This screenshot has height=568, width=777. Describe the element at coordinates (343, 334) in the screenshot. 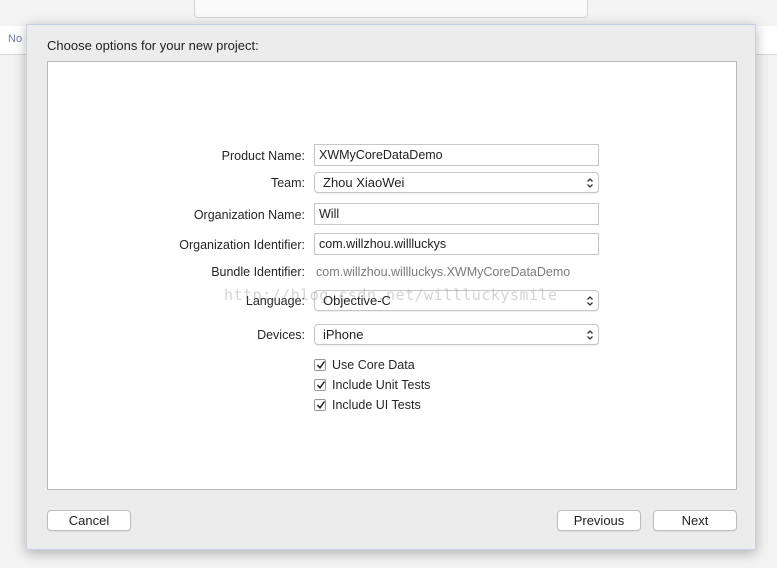

I see `devices-popup-value: iPhone` at that location.